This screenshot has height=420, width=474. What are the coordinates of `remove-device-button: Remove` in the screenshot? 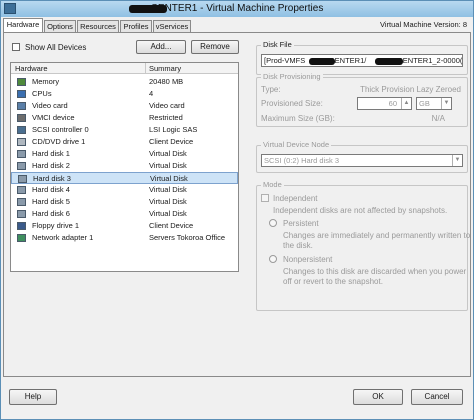 It's located at (215, 47).